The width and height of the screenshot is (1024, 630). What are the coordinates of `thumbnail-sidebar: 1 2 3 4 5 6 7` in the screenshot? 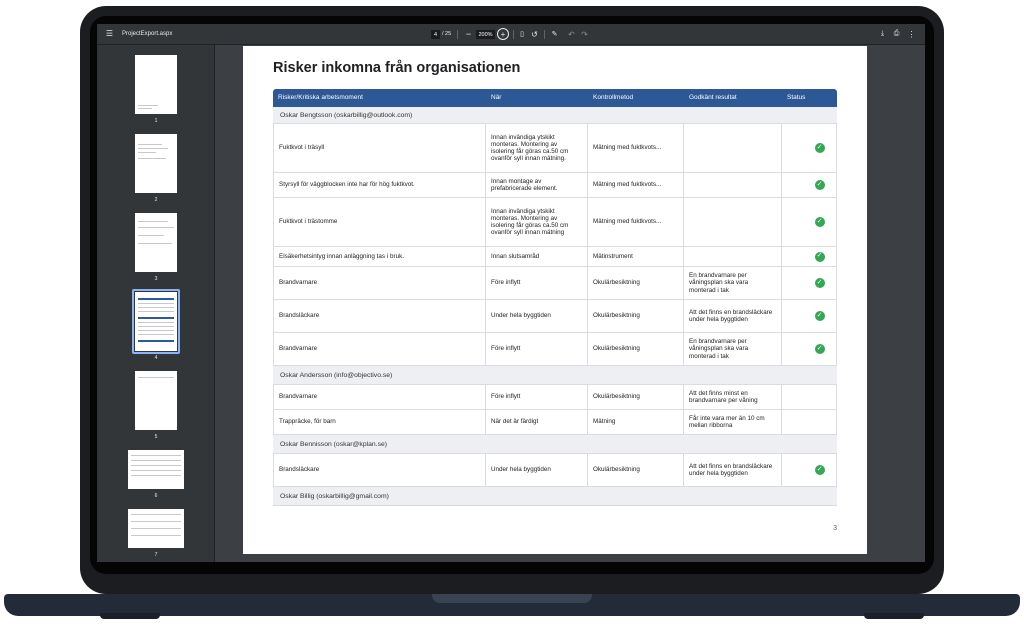 It's located at (156, 303).